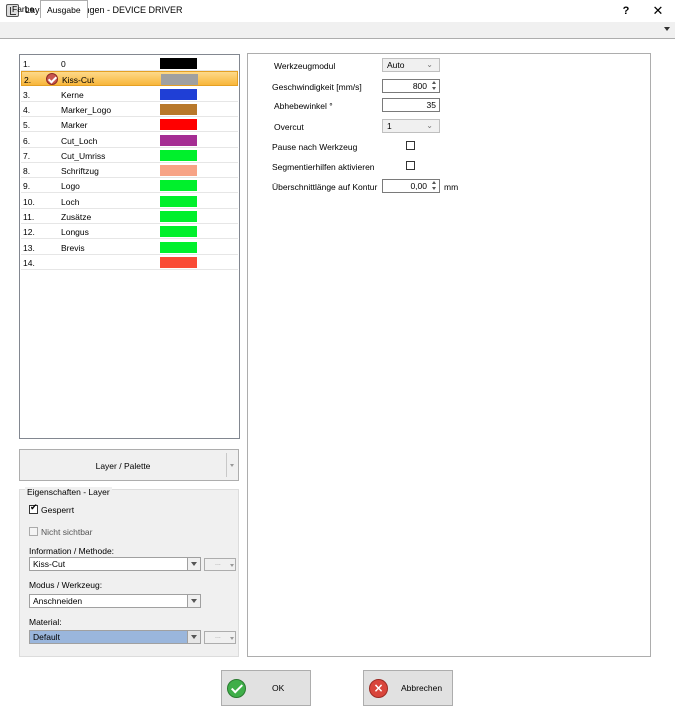 This screenshot has width=675, height=716. I want to click on layer-name: Loch, so click(70, 201).